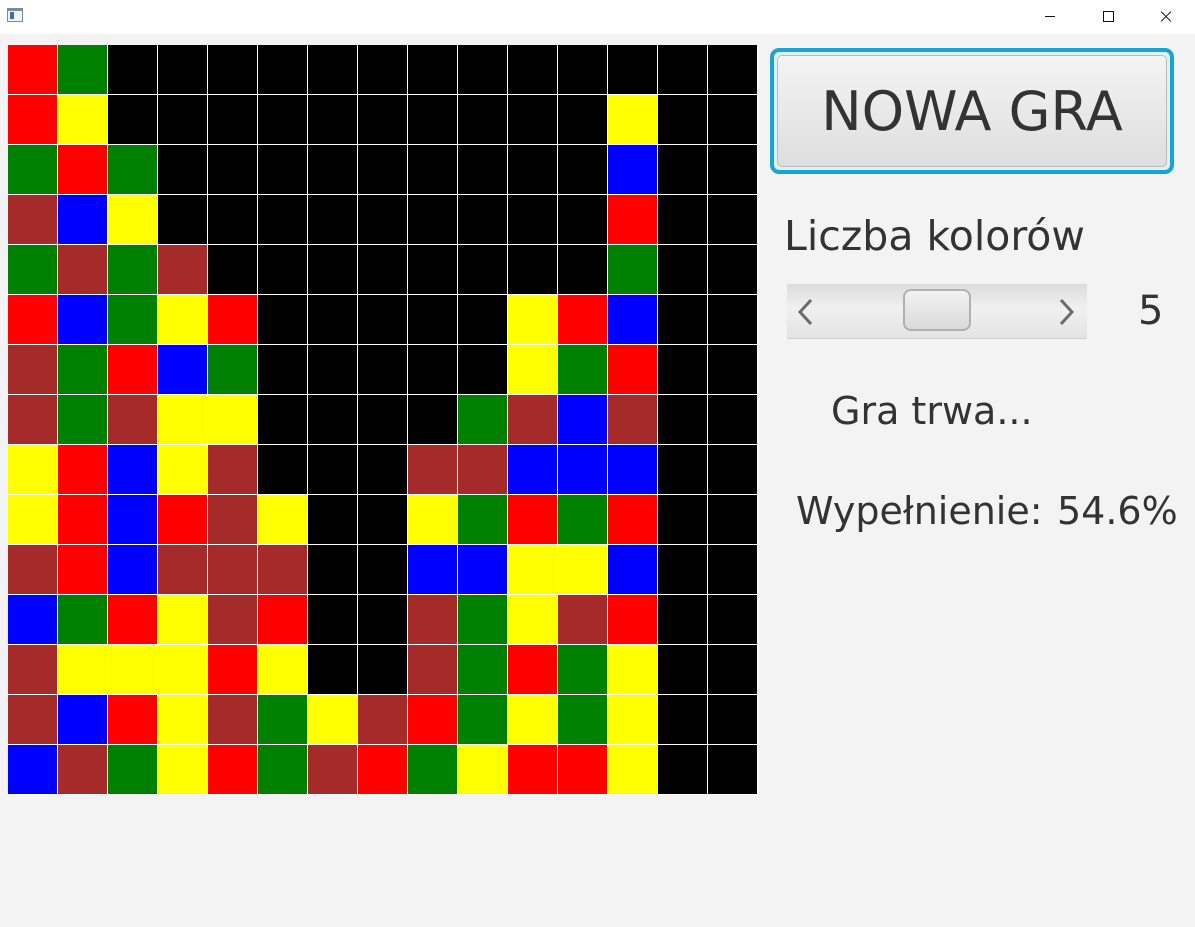 The height and width of the screenshot is (927, 1195). Describe the element at coordinates (15, 15) in the screenshot. I see `app-icon` at that location.